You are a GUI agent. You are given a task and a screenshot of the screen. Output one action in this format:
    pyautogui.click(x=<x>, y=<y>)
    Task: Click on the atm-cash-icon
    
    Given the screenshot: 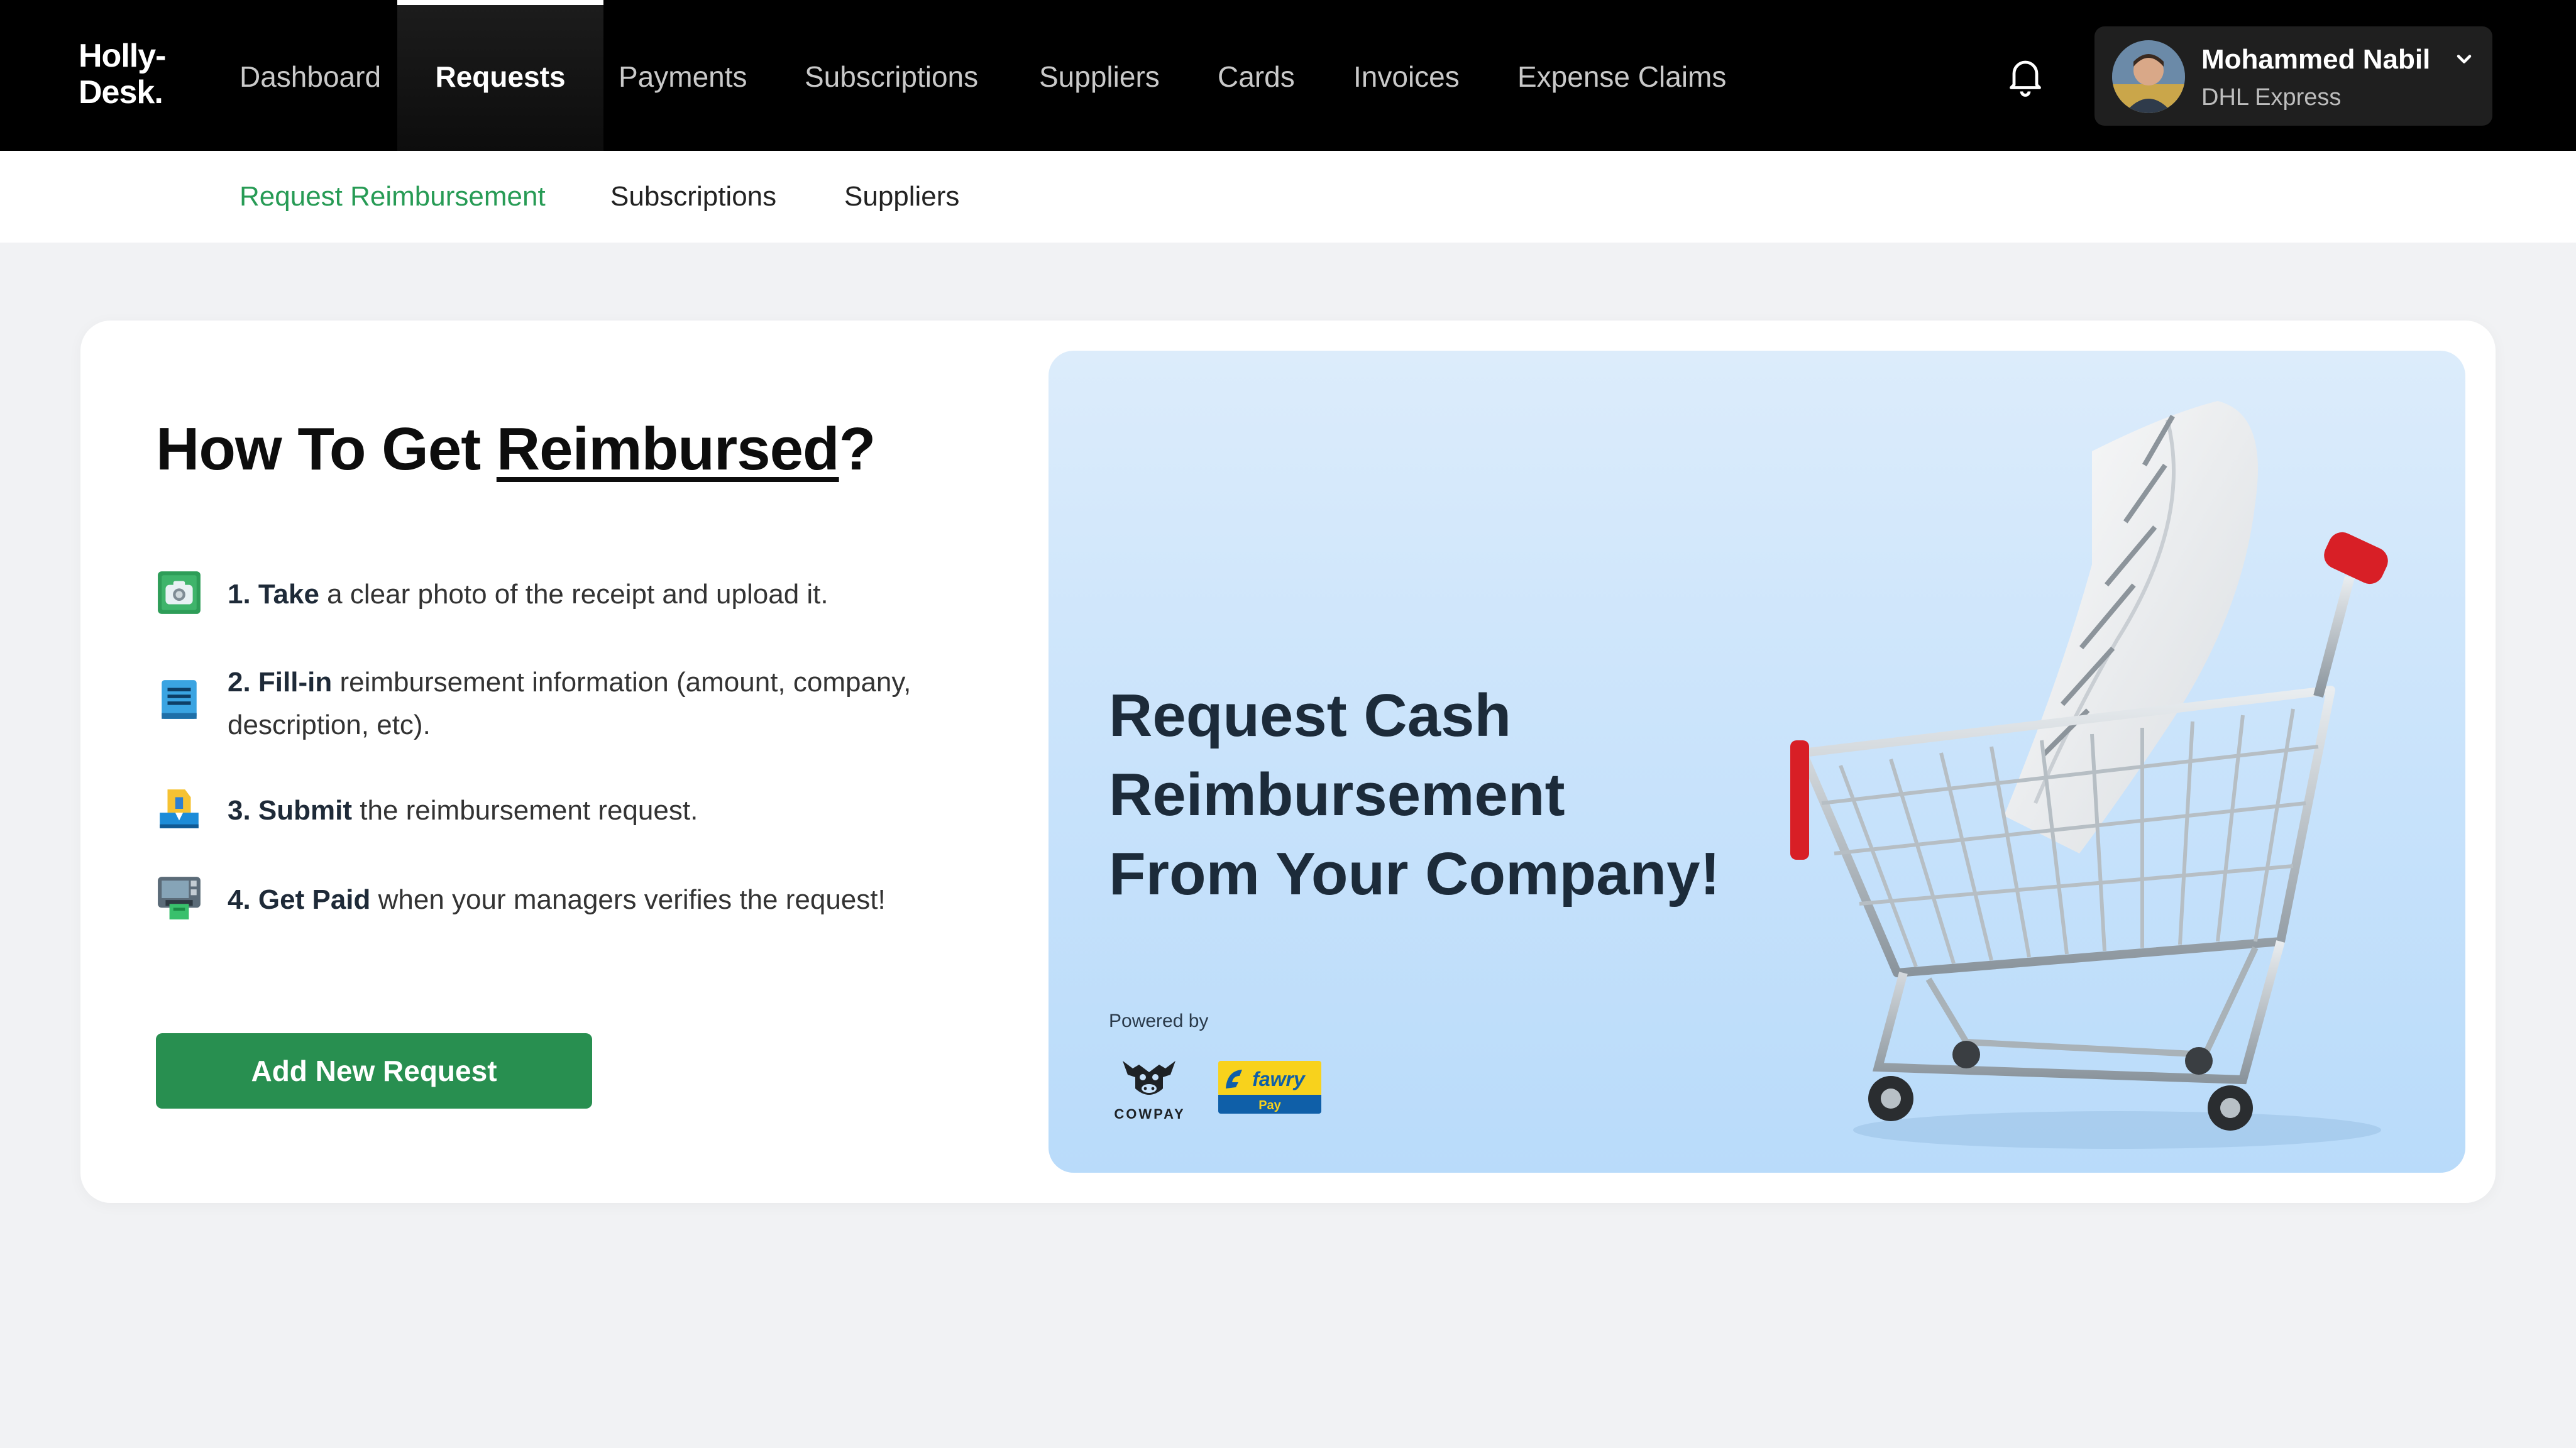 What is the action you would take?
    pyautogui.click(x=180, y=898)
    